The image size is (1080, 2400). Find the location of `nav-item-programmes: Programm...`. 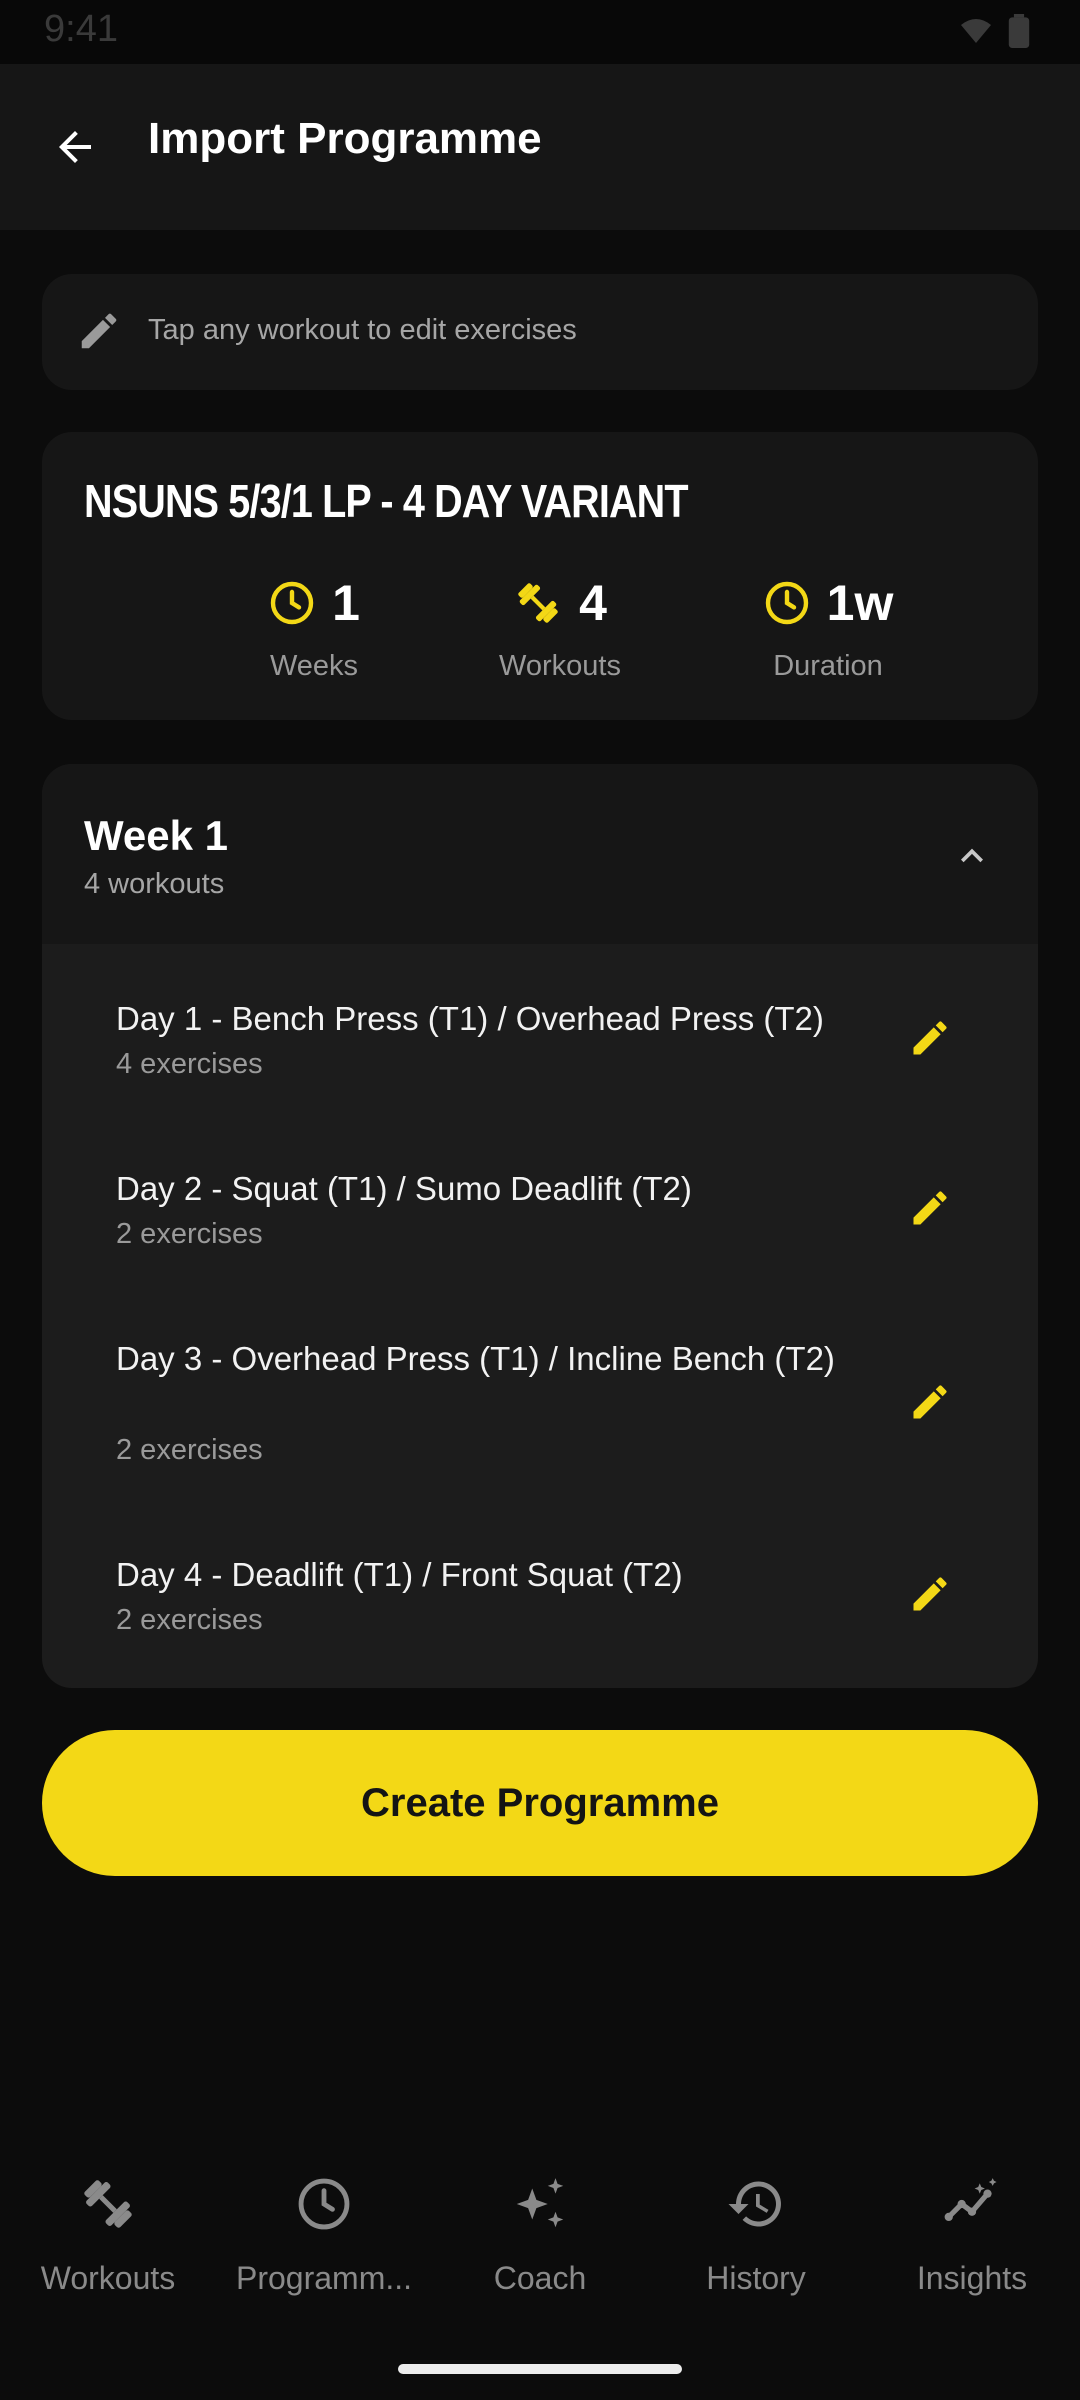

nav-item-programmes: Programm... is located at coordinates (324, 2230).